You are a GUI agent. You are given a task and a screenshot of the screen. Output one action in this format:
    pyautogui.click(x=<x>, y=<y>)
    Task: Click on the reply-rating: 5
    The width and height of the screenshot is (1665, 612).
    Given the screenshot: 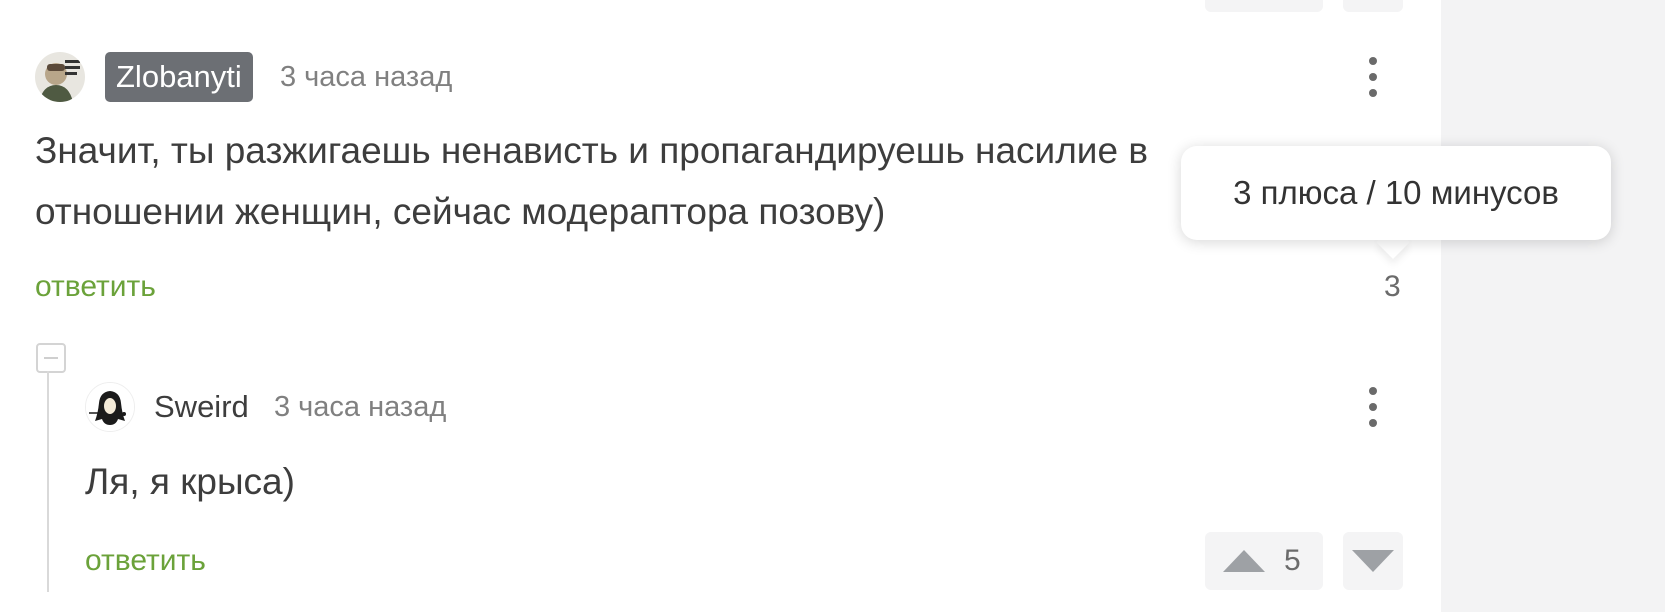 What is the action you would take?
    pyautogui.click(x=1292, y=560)
    